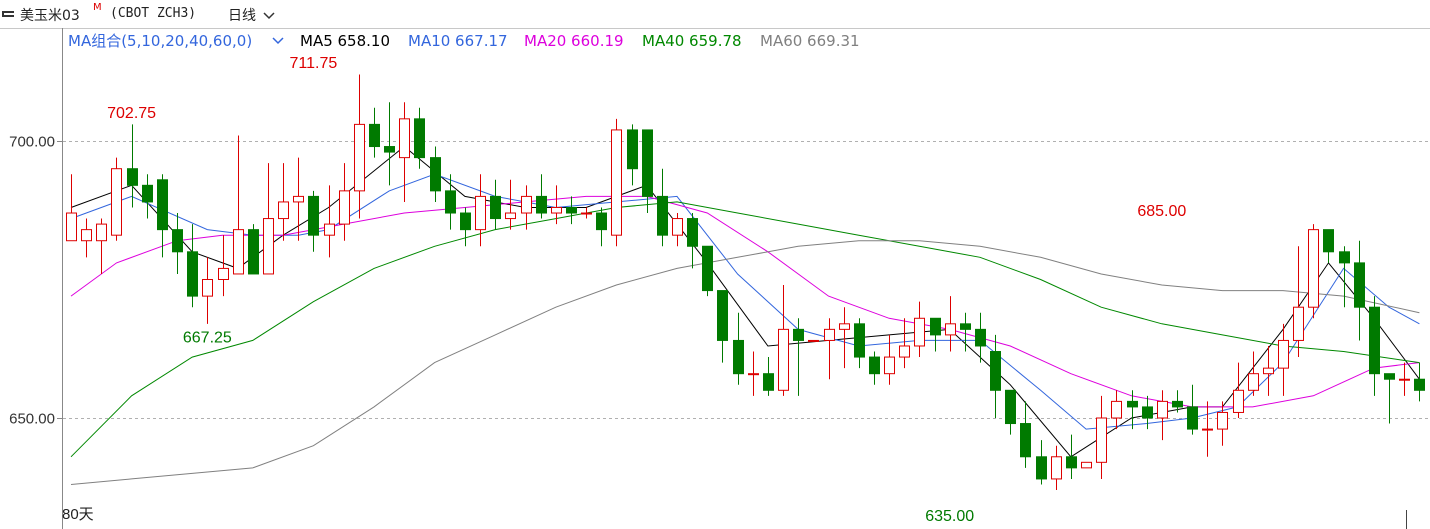  I want to click on price-annotation: 702.75, so click(131, 113).